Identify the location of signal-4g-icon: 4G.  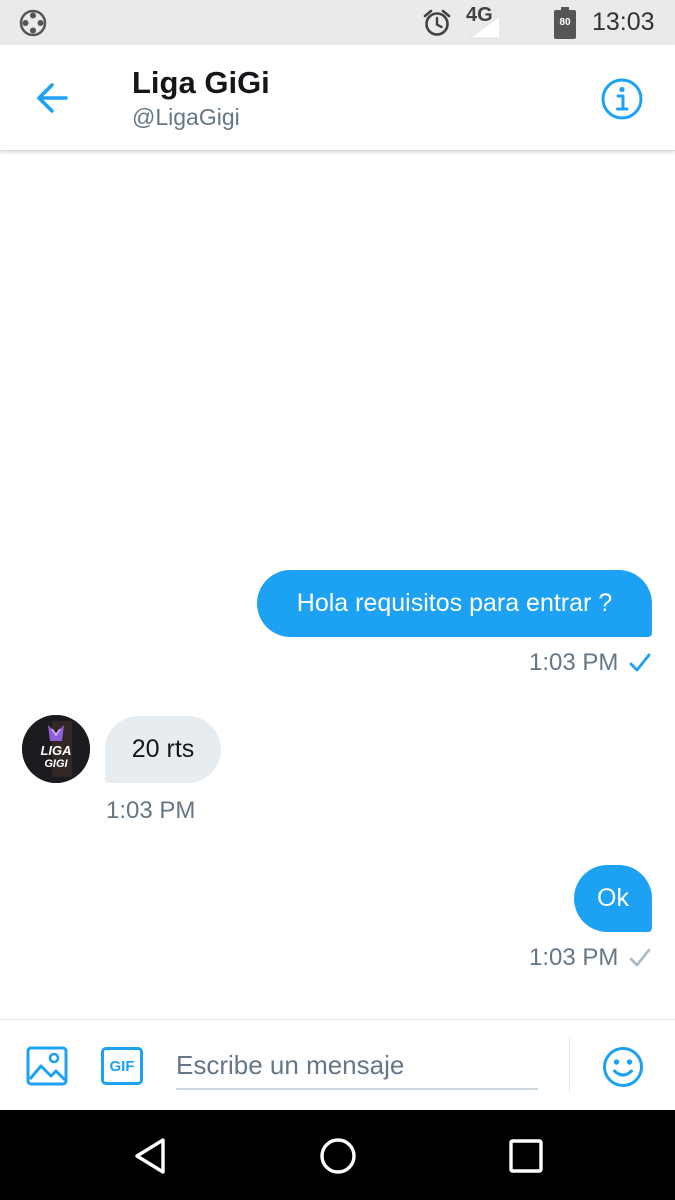
(484, 22).